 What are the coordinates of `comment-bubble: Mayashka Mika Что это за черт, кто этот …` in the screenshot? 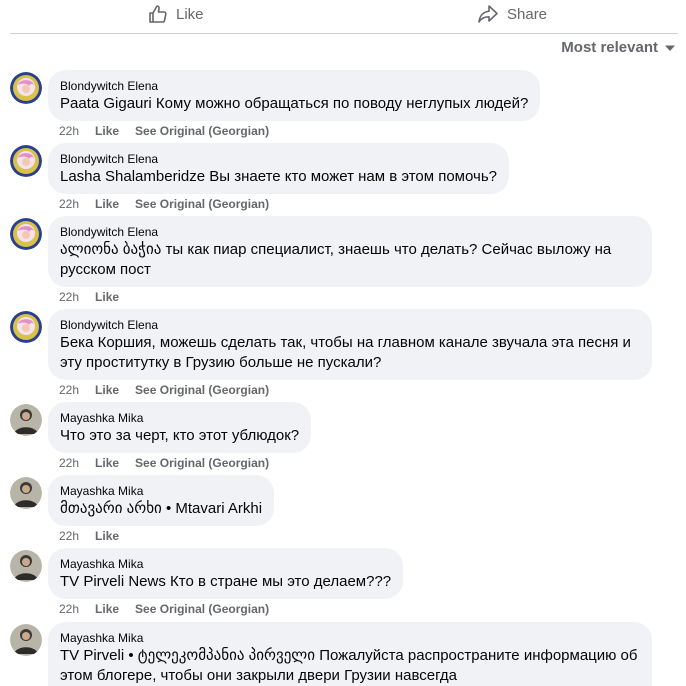 It's located at (180, 427).